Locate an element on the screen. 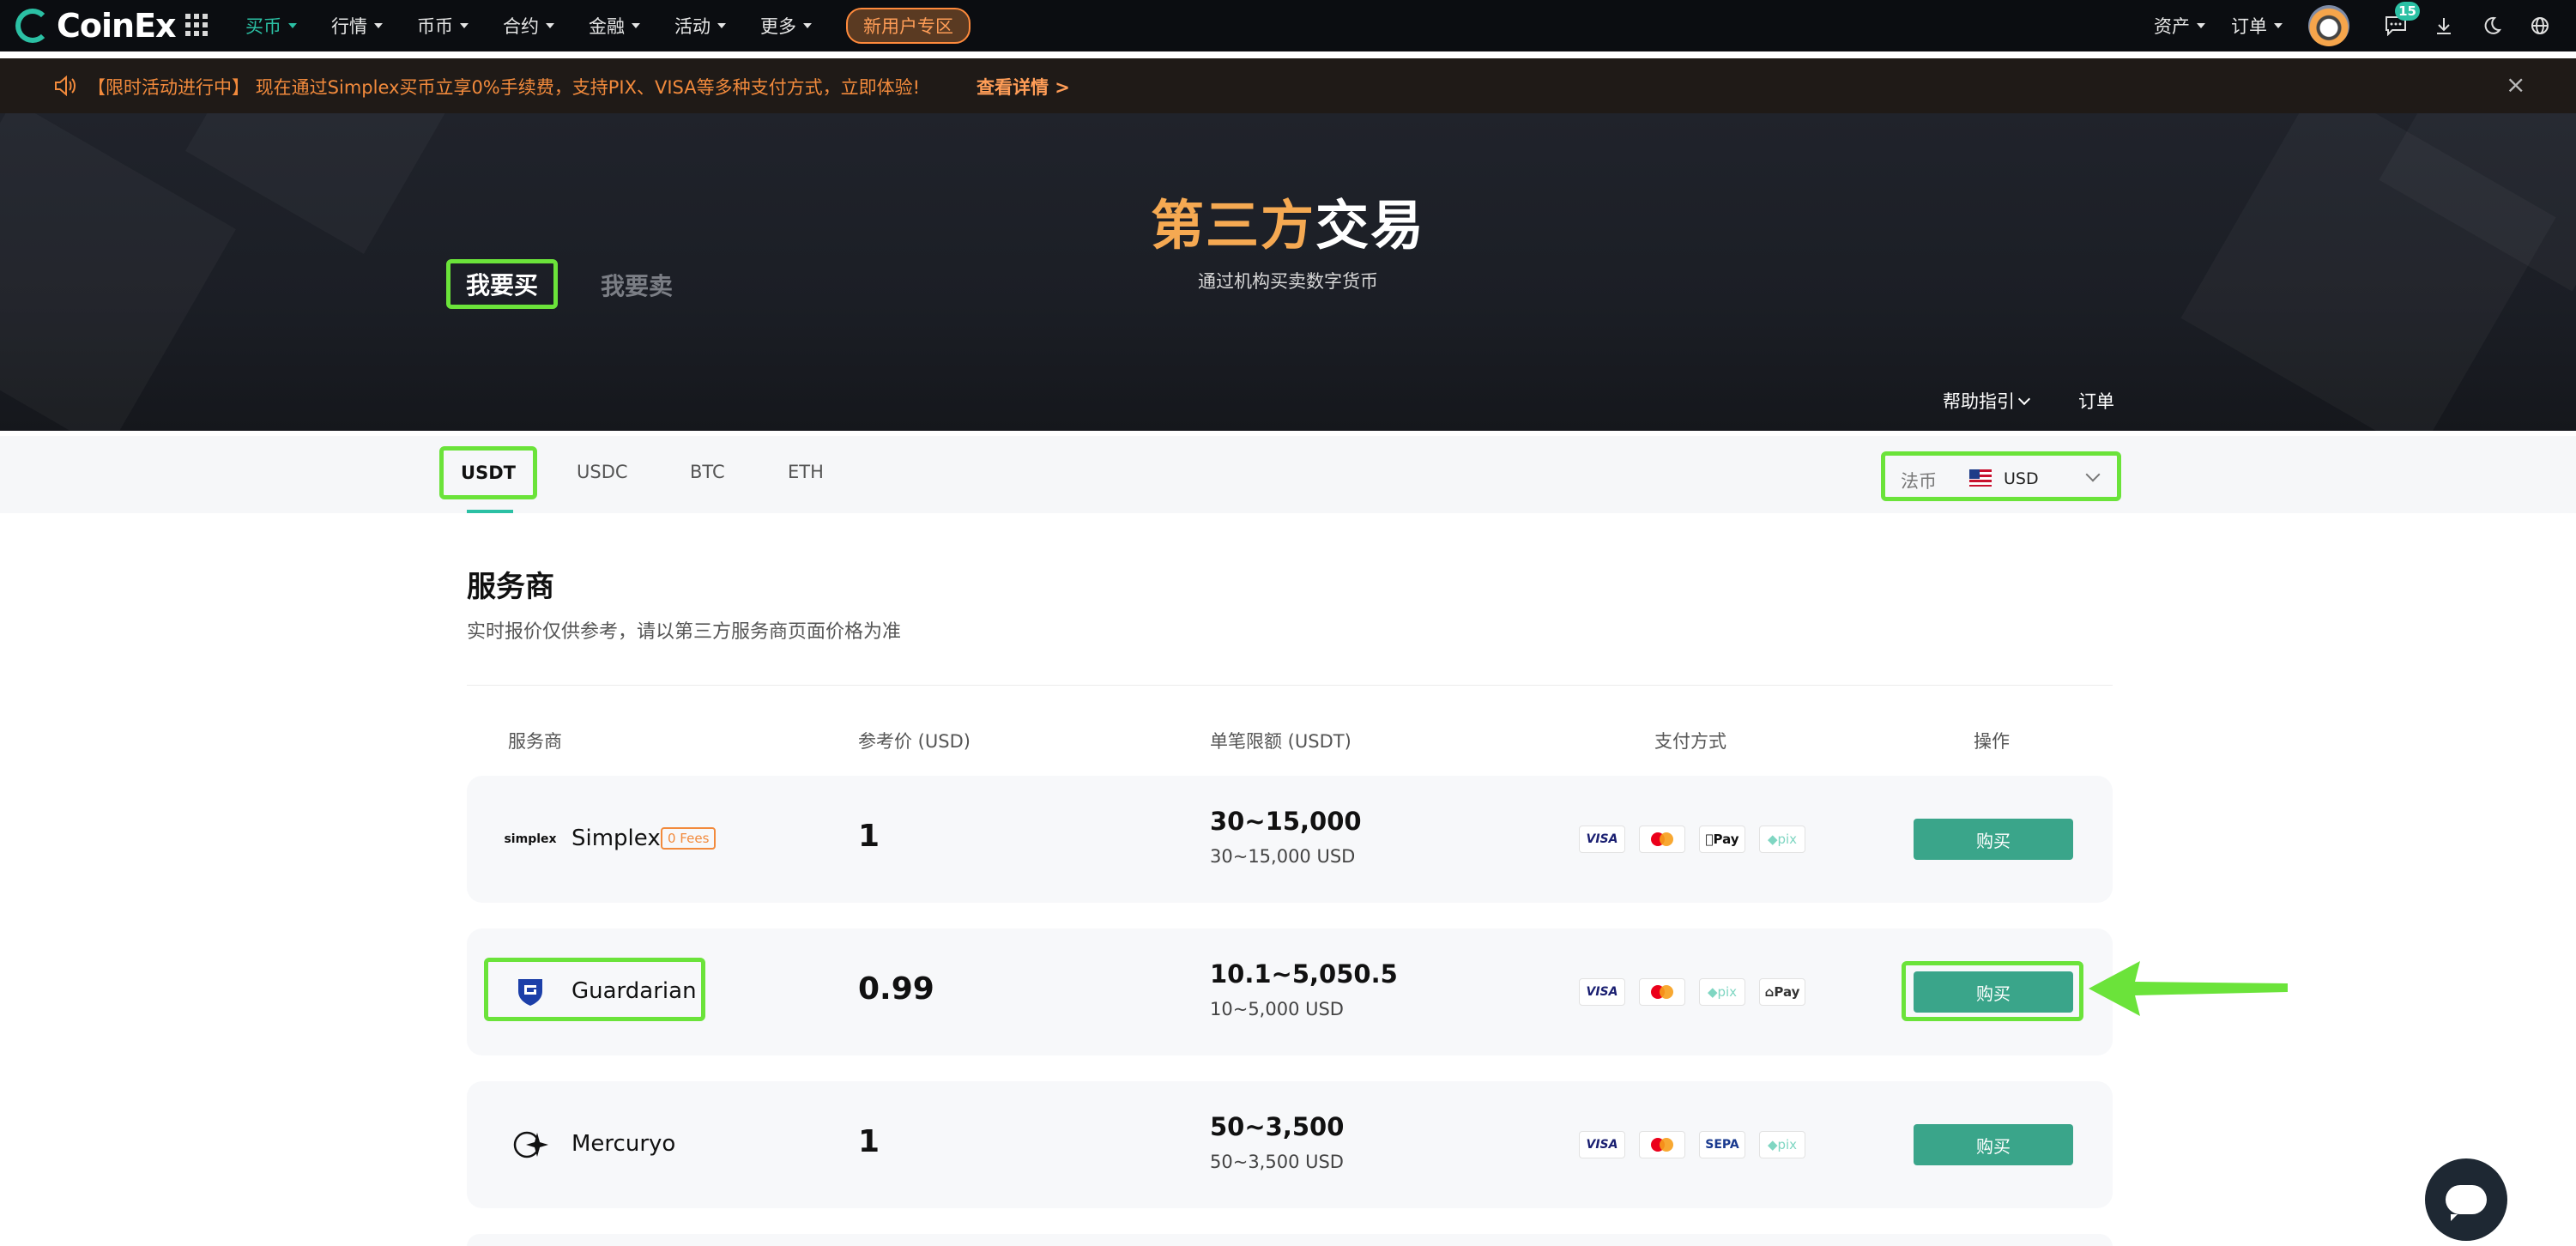  sepa-icon: SEPA is located at coordinates (1722, 1144).